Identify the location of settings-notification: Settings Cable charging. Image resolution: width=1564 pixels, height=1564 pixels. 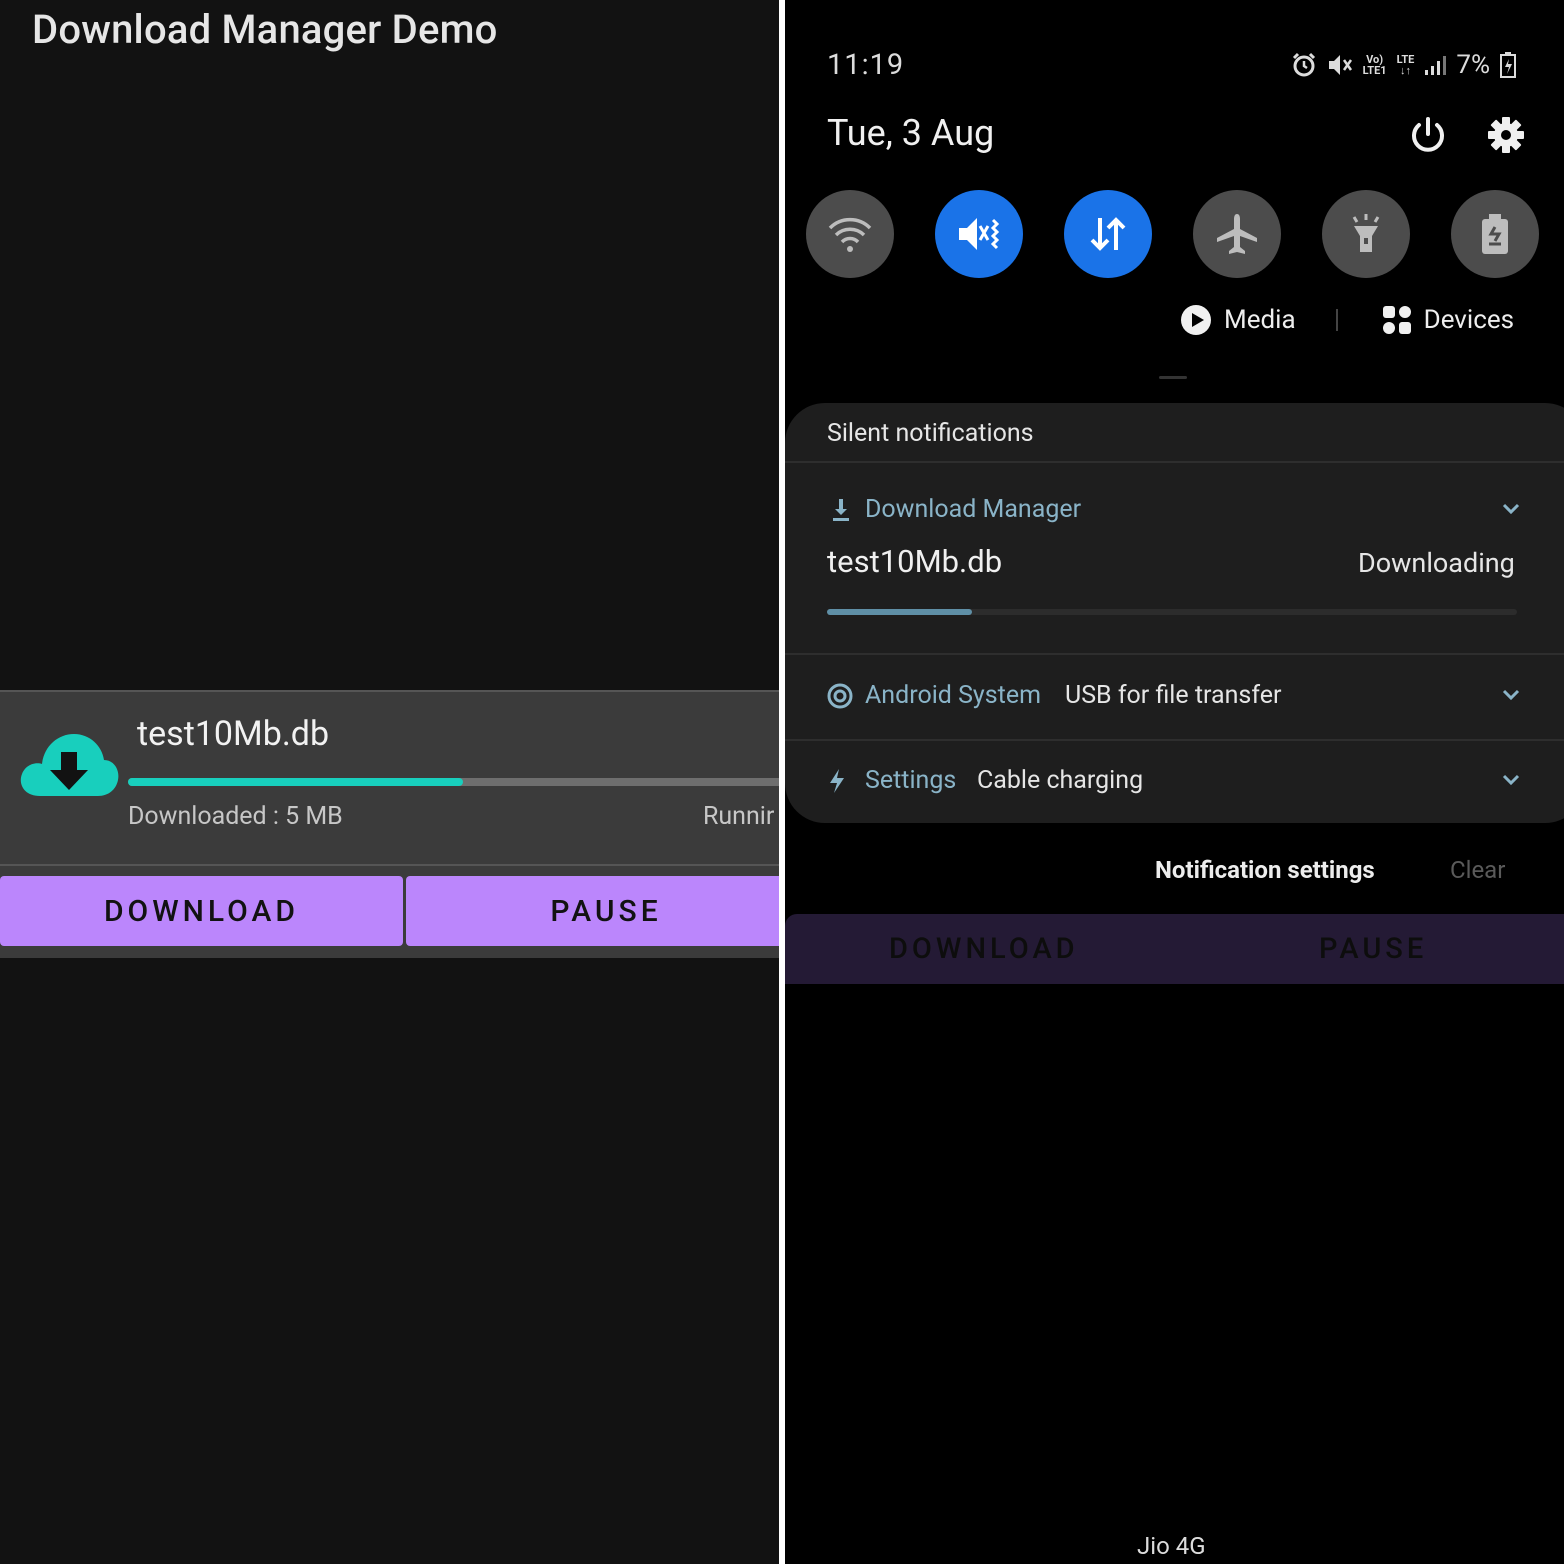
(1174, 781).